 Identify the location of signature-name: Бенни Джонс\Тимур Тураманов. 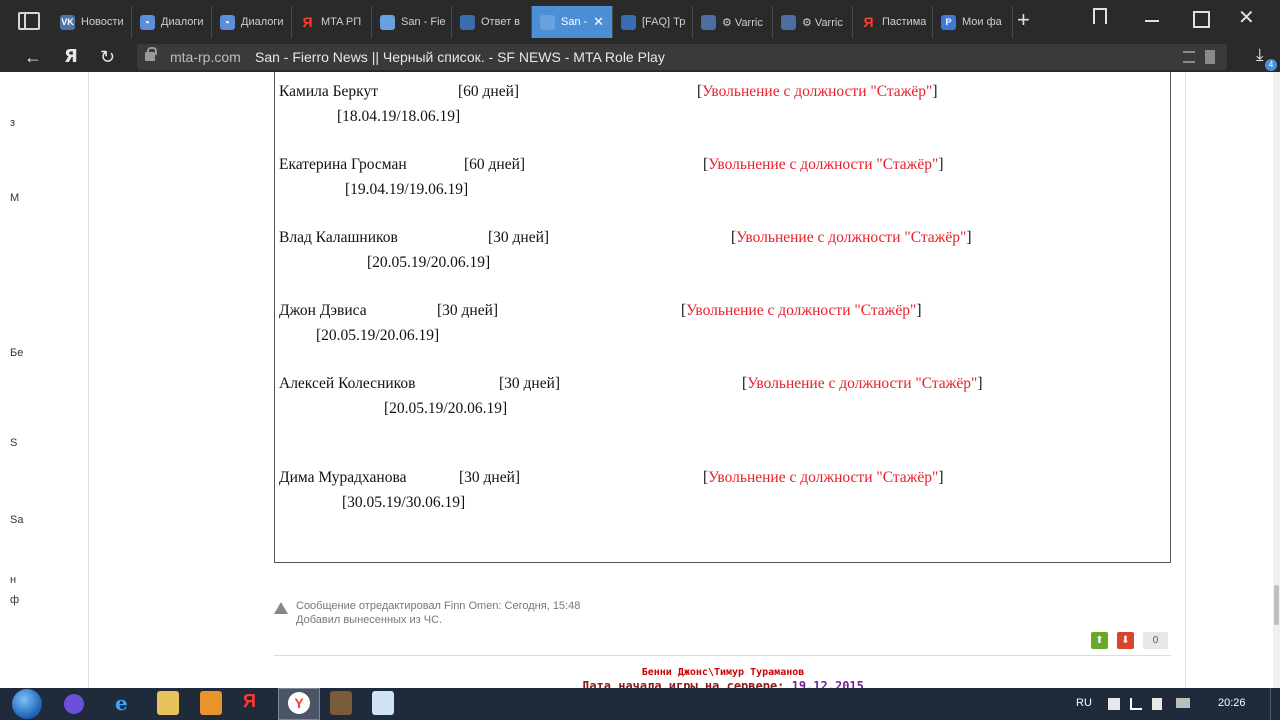
(723, 672).